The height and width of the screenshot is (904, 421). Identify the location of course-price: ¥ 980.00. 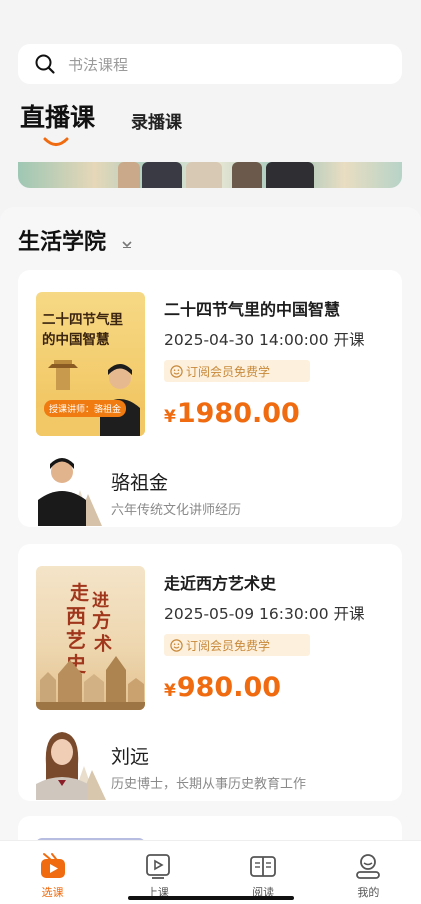
(222, 687).